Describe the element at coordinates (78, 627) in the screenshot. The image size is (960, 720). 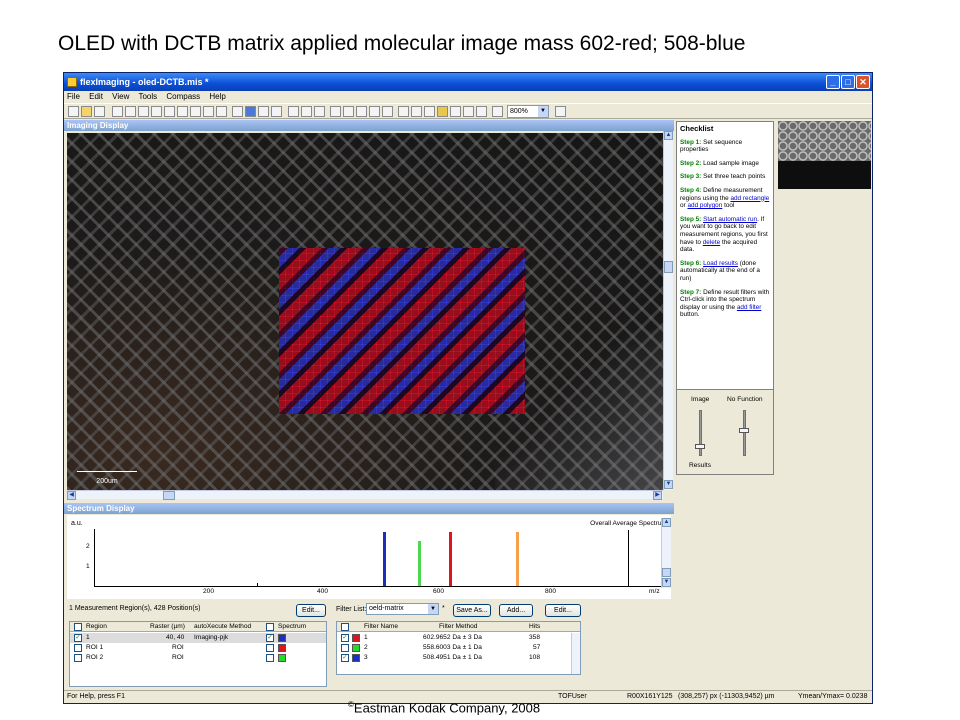
I see `region-header-checkbox` at that location.